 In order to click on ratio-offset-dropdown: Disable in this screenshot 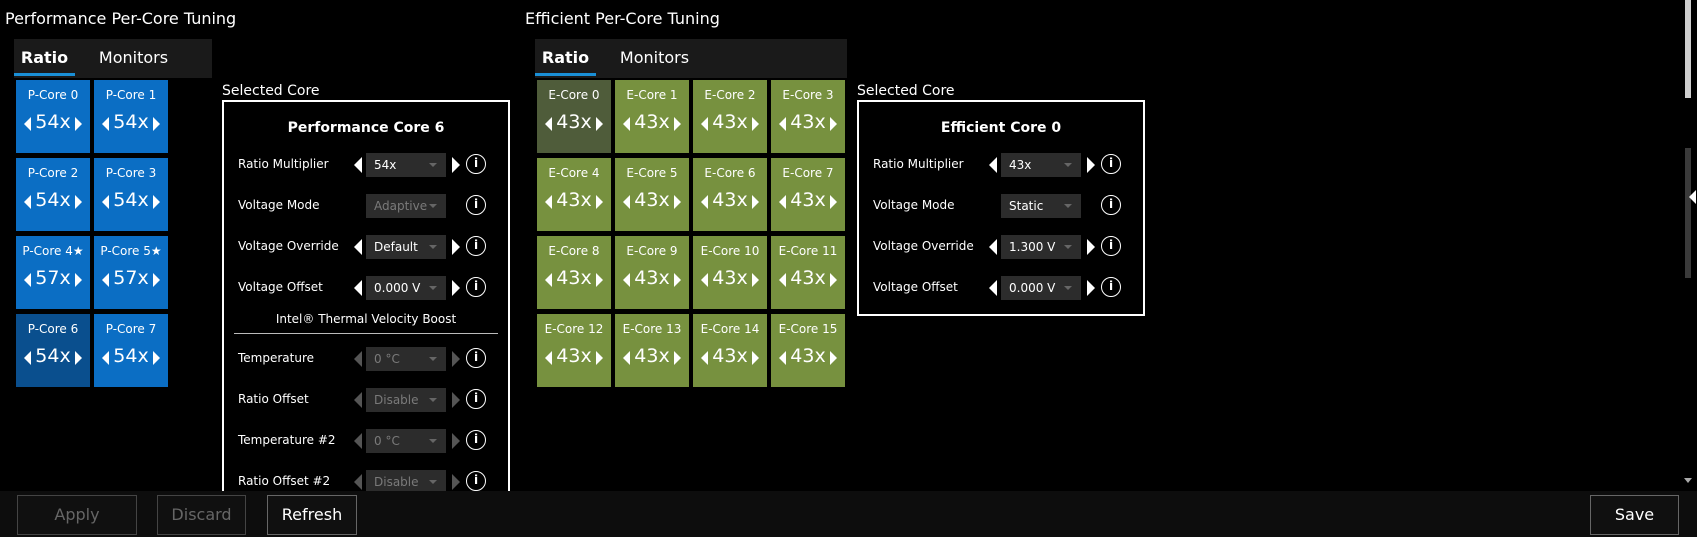, I will do `click(406, 400)`.